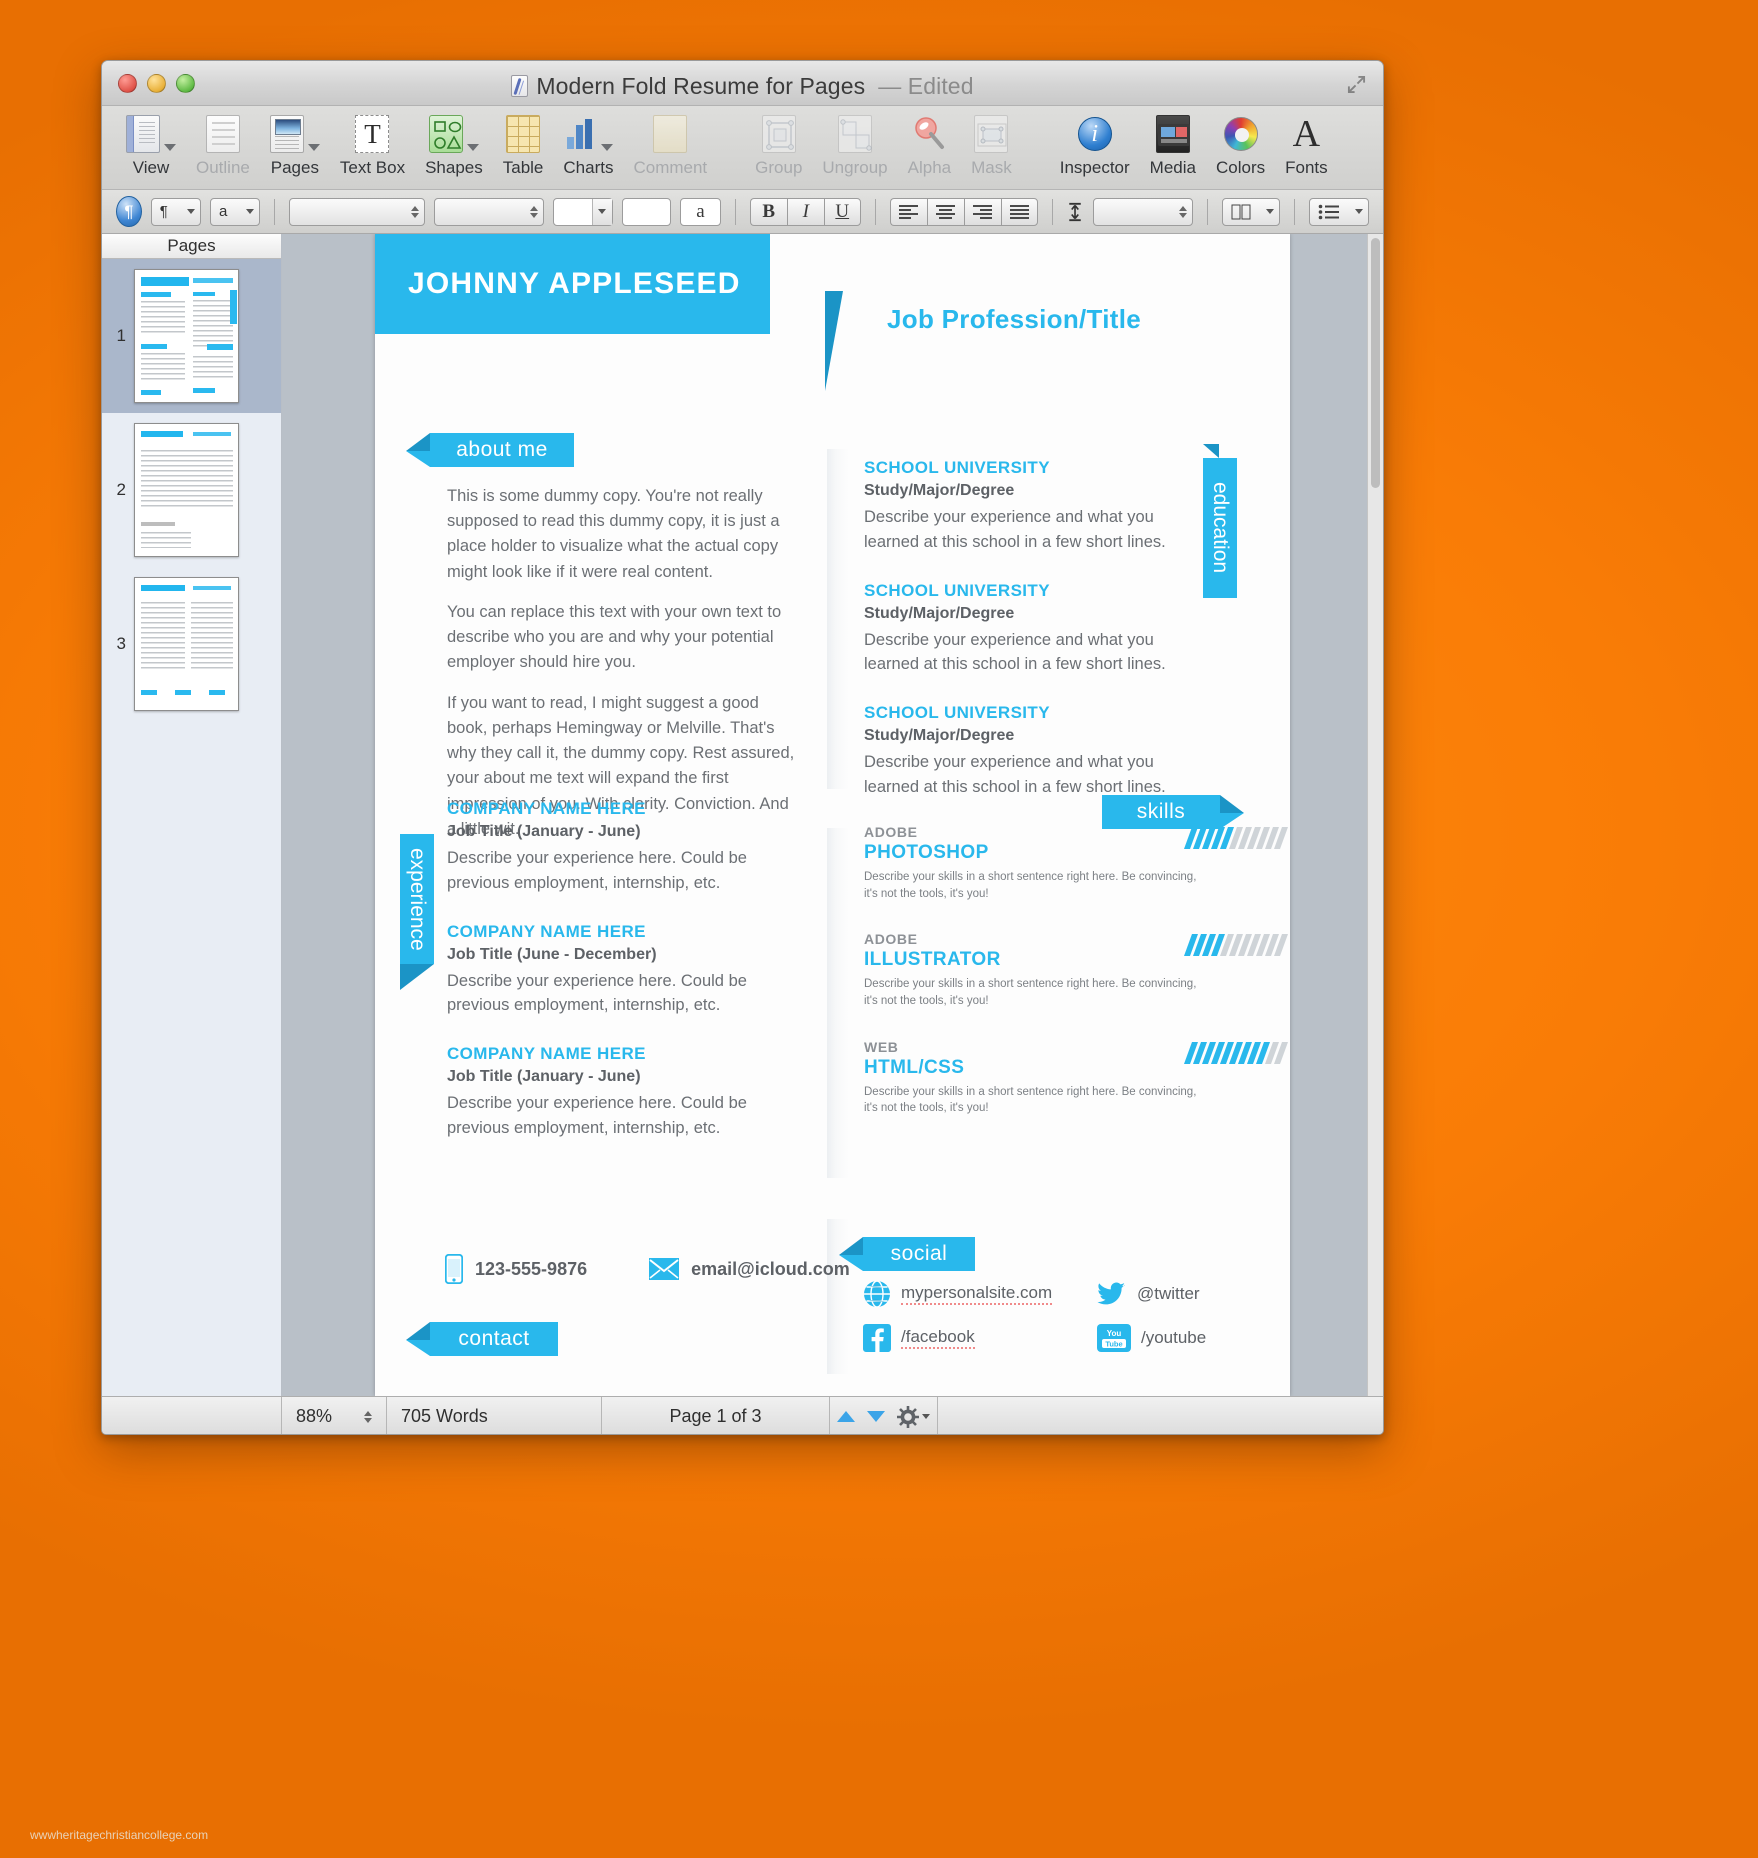 The width and height of the screenshot is (1758, 1858). I want to click on line-spacing-icon, so click(1075, 212).